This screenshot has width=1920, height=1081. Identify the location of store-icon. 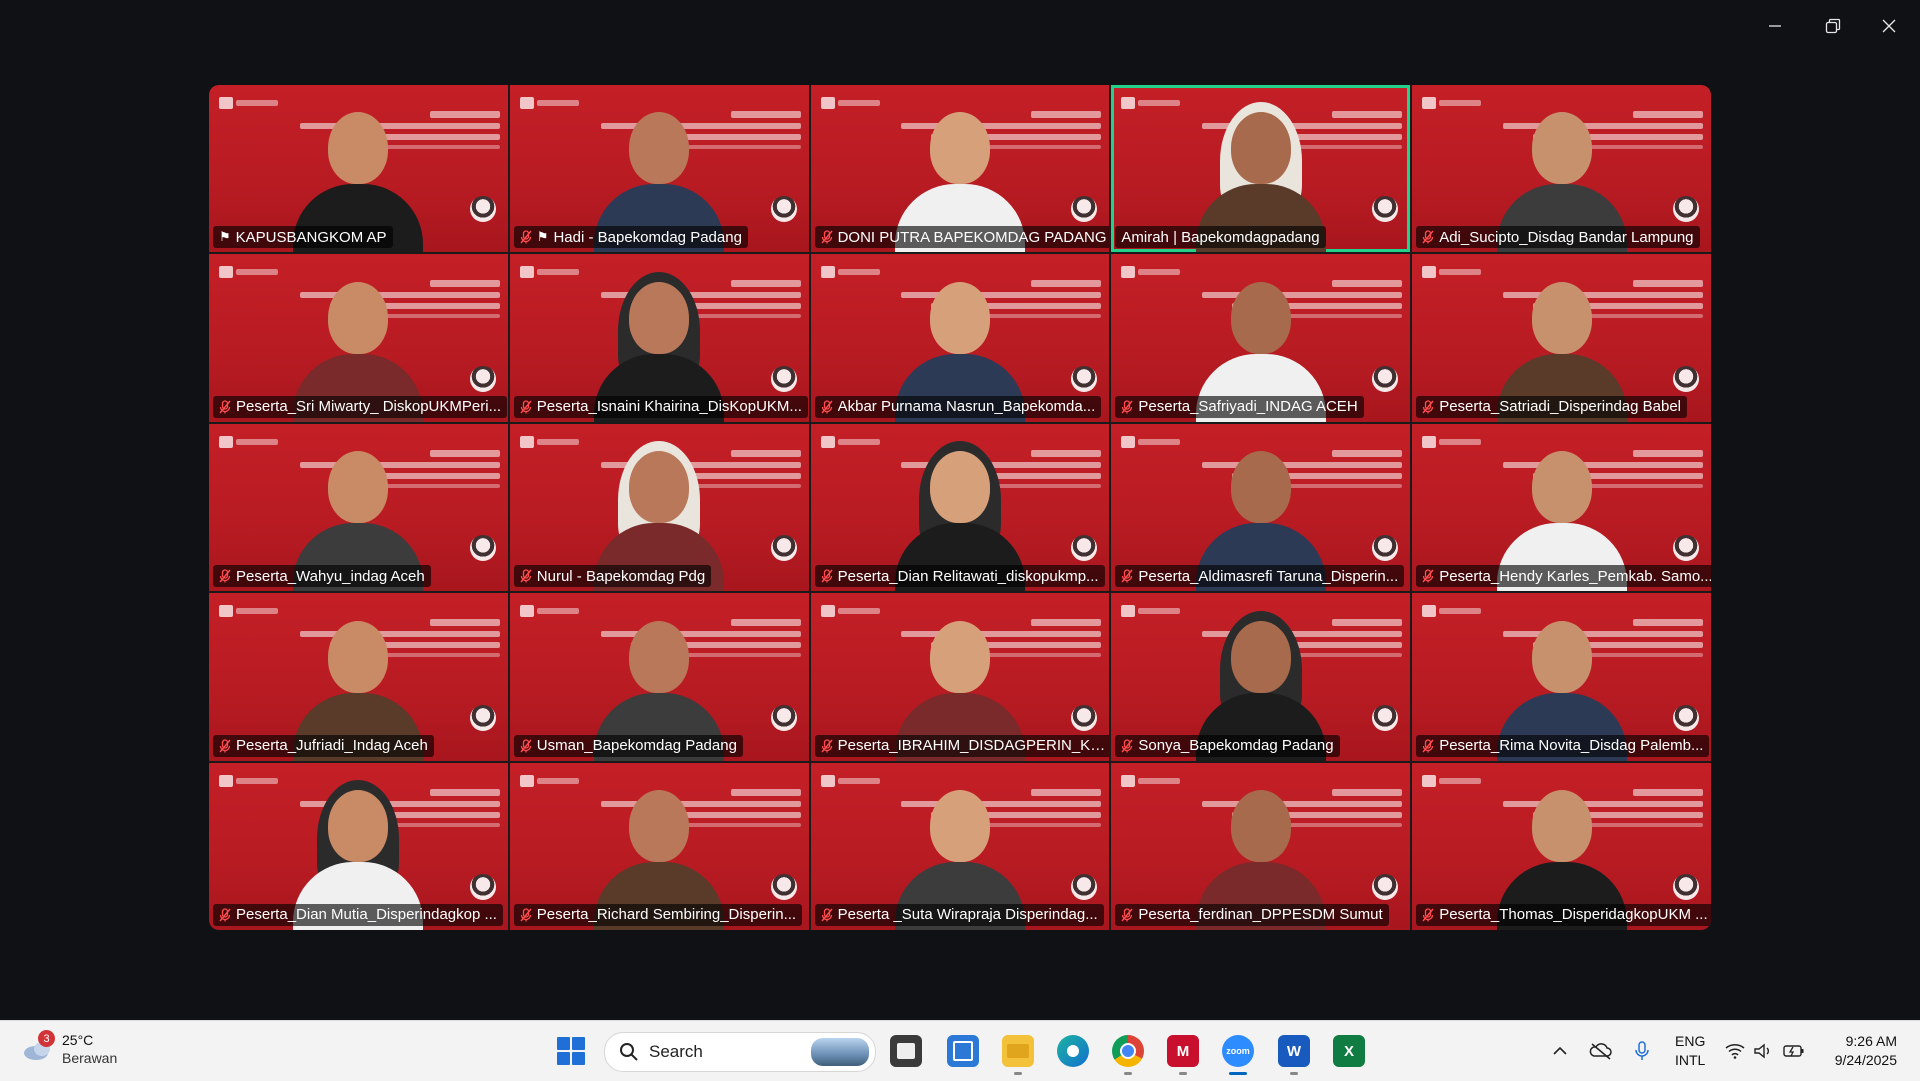
(963, 1051).